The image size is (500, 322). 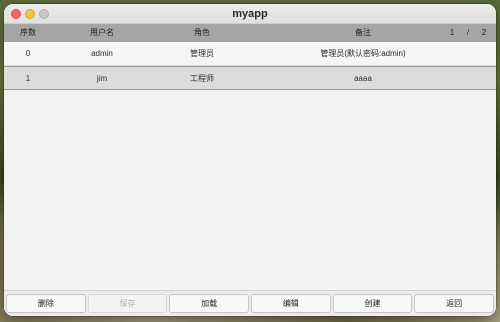 I want to click on pager: 1 / 2, so click(x=468, y=33).